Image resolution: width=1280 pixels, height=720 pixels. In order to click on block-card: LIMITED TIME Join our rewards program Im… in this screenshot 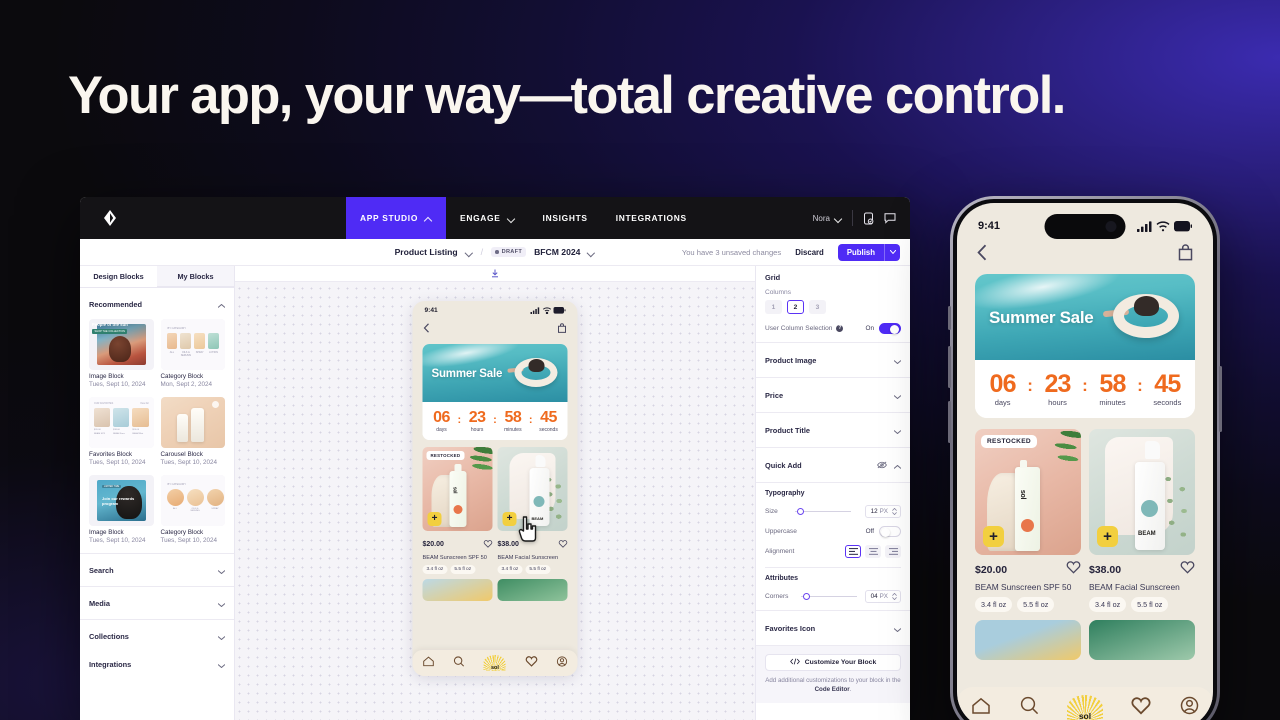, I will do `click(121, 510)`.